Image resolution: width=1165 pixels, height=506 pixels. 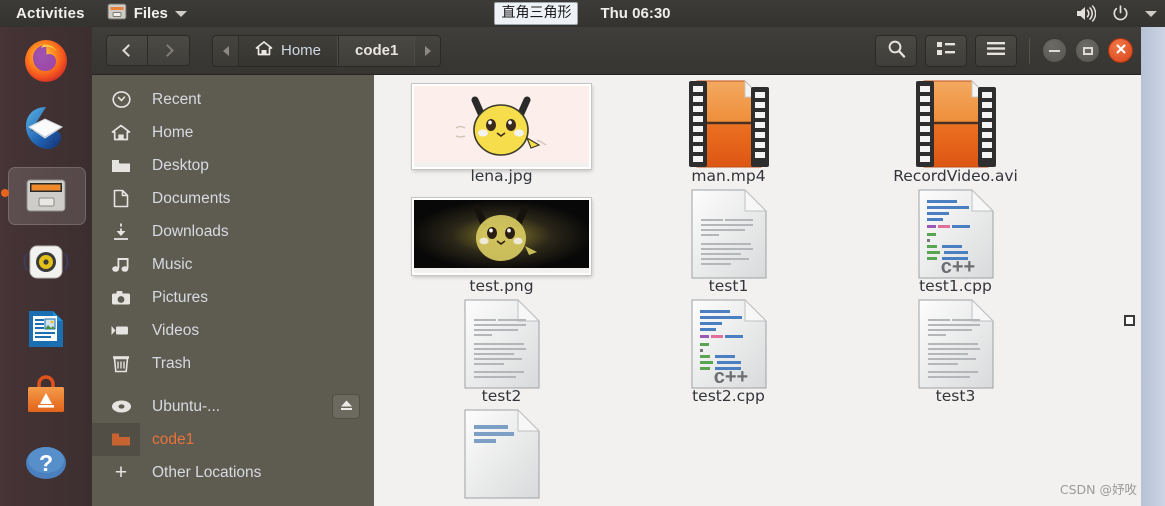 What do you see at coordinates (1098, 489) in the screenshot?
I see `watermark-text: CSDN @妤呚` at bounding box center [1098, 489].